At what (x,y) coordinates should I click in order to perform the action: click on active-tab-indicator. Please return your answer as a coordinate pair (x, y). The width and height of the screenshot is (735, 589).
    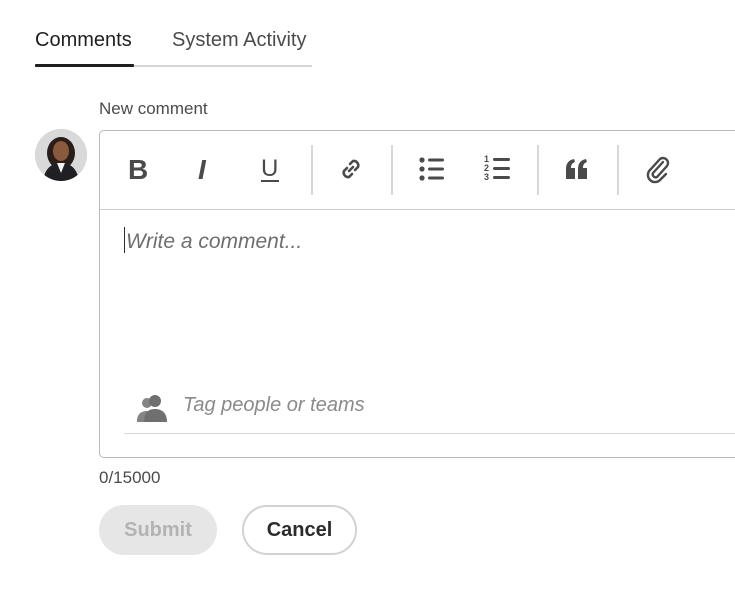
    Looking at the image, I should click on (84, 65).